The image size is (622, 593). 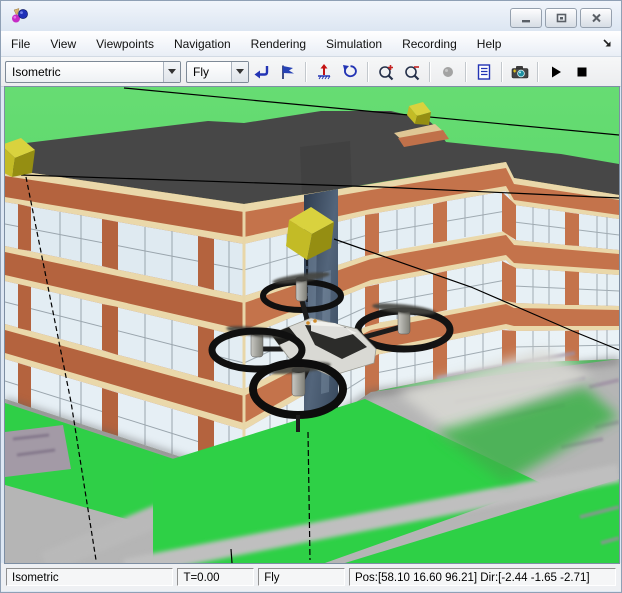 I want to click on menu-help: Help, so click(x=489, y=44).